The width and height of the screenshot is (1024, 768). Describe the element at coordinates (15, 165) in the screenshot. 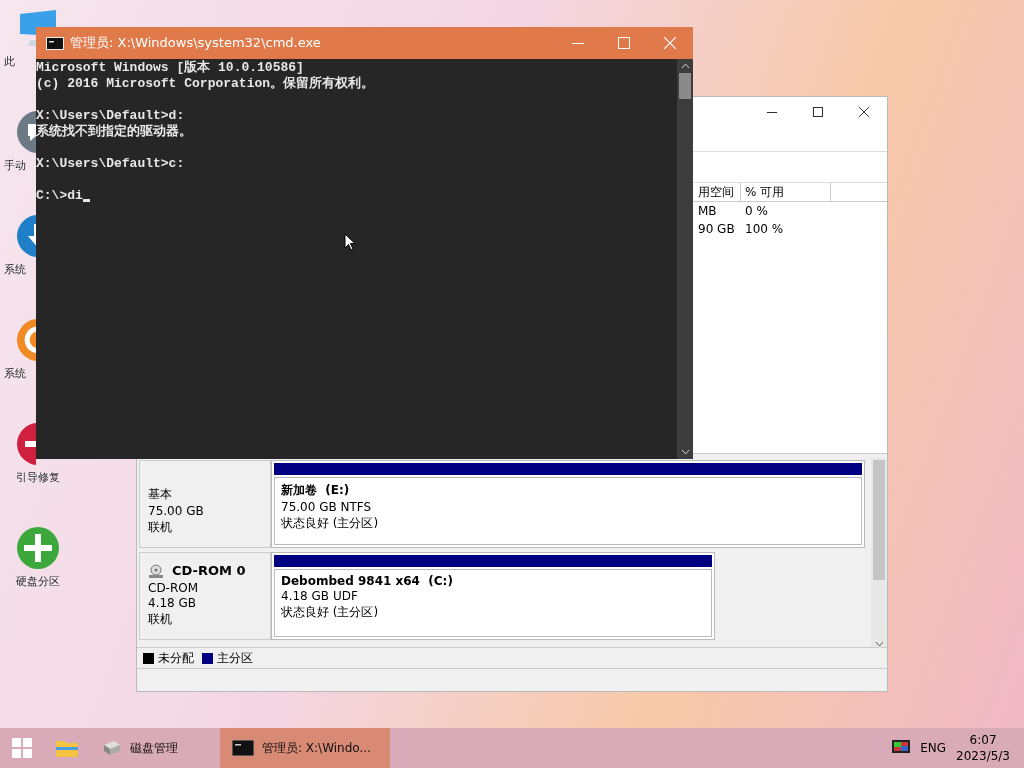

I see `desktop-icon-label: 手动` at that location.